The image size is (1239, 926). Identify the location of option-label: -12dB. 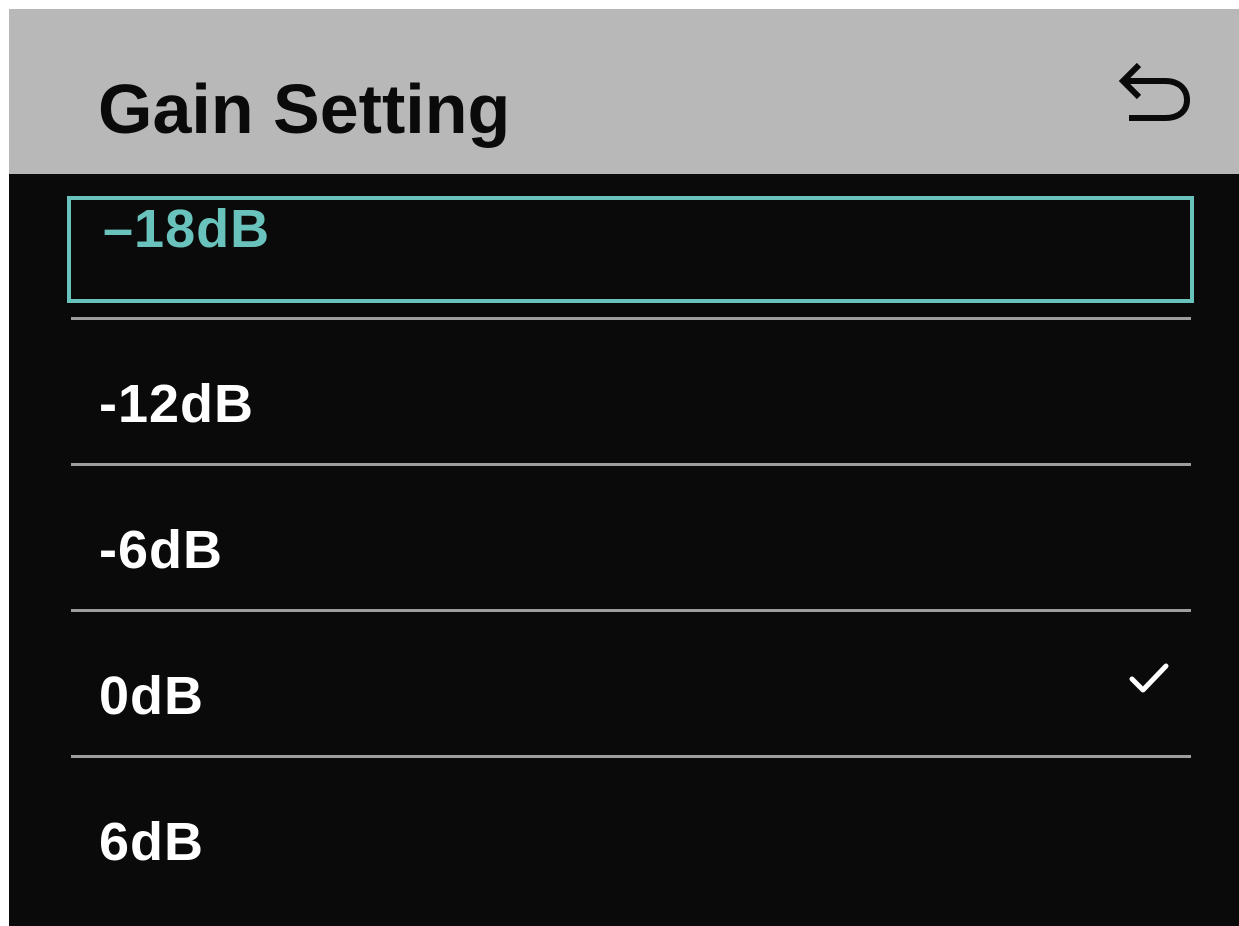
(177, 404).